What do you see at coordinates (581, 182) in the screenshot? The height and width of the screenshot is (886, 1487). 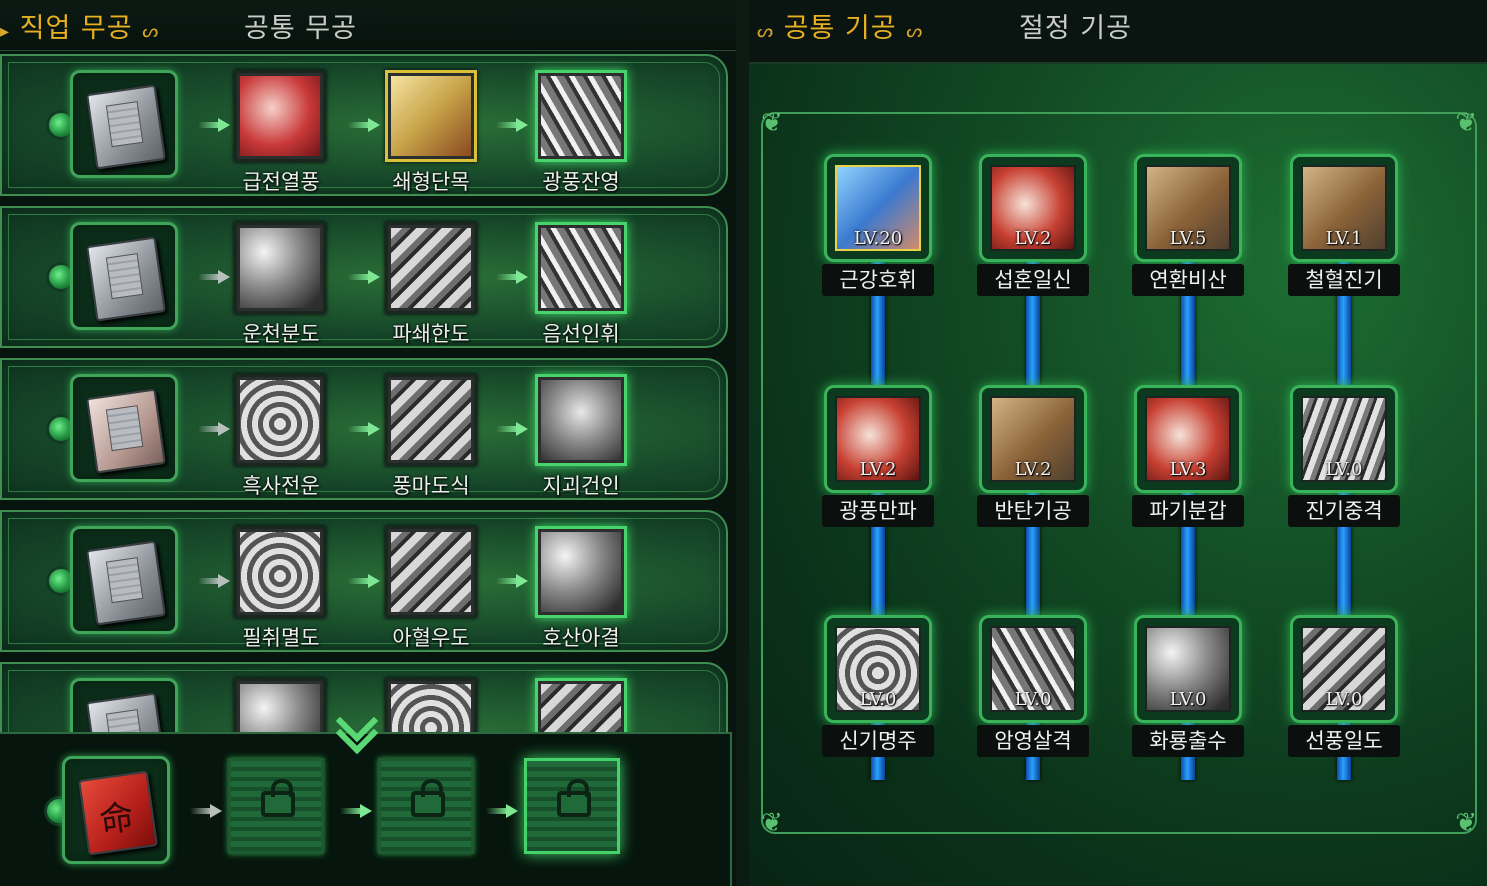 I see `skill-name: 광풍잔영` at bounding box center [581, 182].